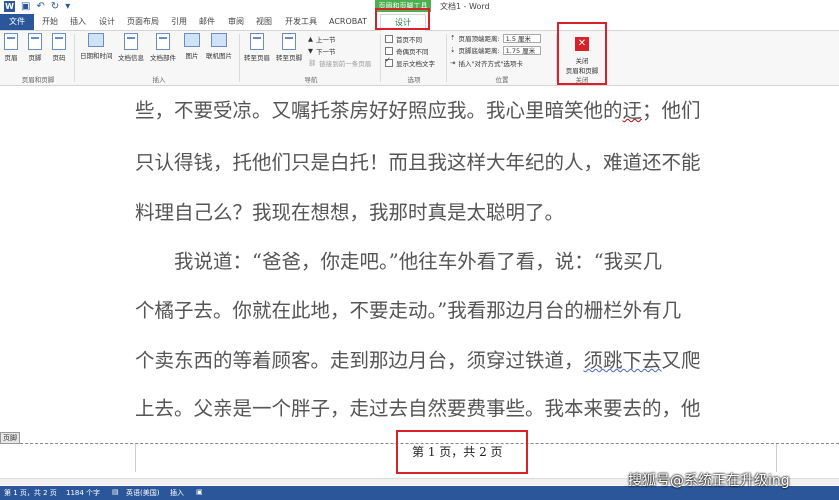 The height and width of the screenshot is (500, 839). Describe the element at coordinates (322, 39) in the screenshot. I see `previous-section-button: ▲ 上一节` at that location.